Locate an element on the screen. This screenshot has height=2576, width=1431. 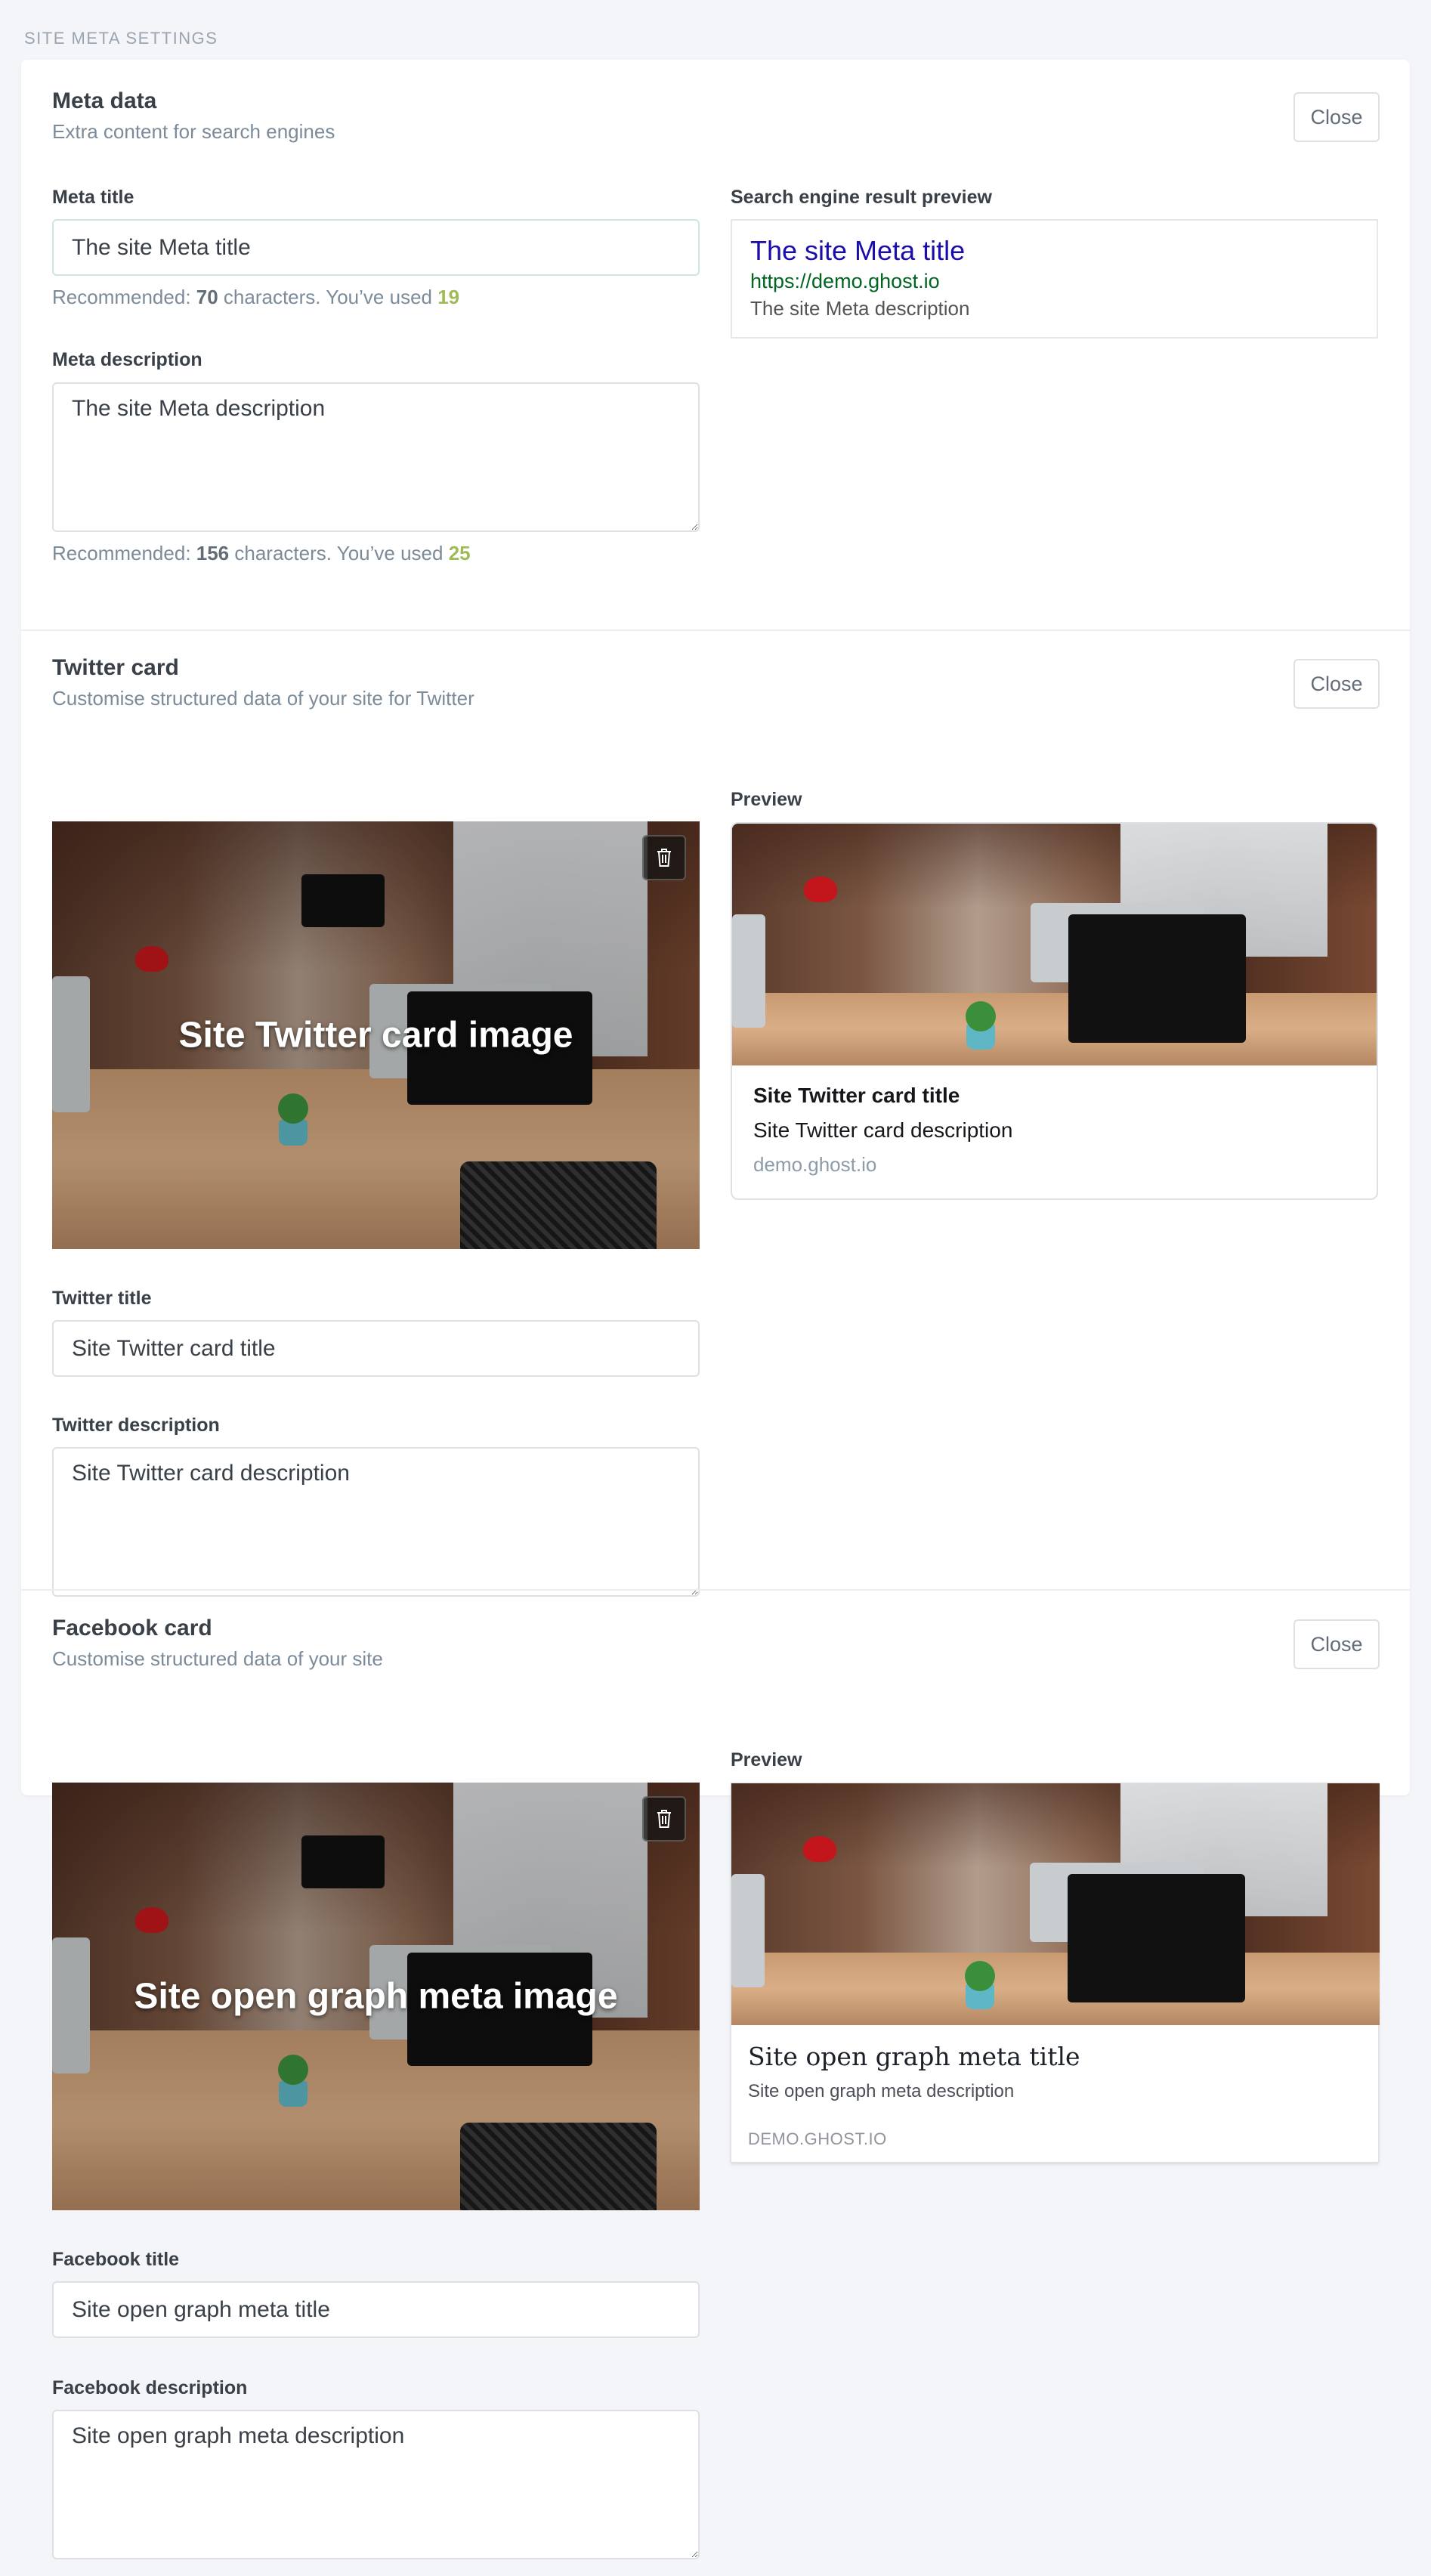
block-subtitle: Customise structured data of your site is located at coordinates (217, 1658).